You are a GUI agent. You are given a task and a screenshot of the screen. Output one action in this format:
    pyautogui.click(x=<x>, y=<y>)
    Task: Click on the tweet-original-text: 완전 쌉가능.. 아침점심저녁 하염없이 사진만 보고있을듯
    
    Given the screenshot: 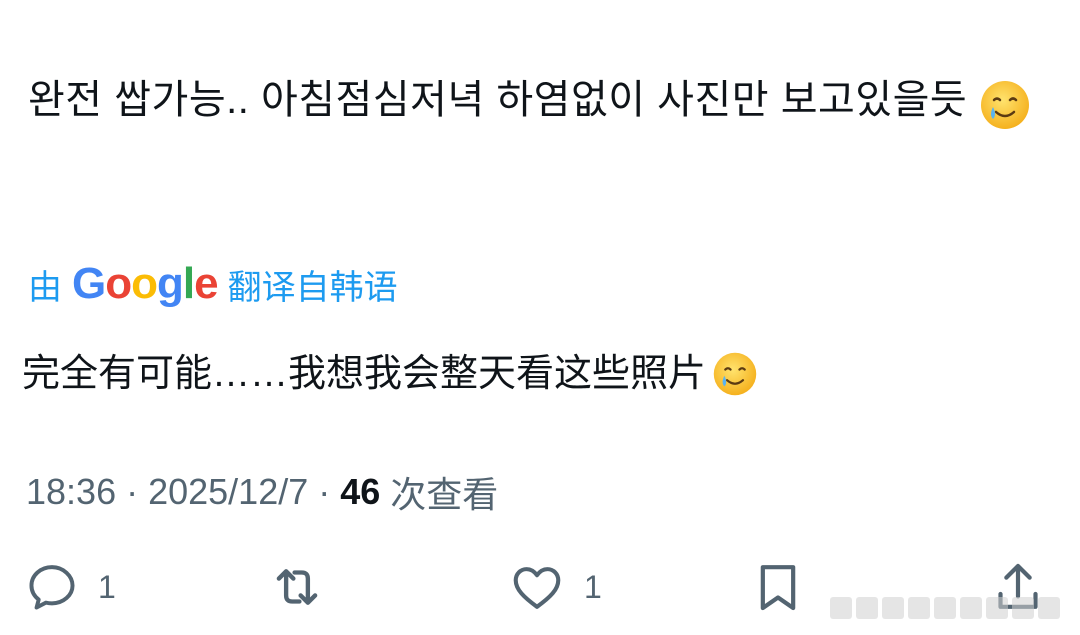 What is the action you would take?
    pyautogui.click(x=538, y=100)
    